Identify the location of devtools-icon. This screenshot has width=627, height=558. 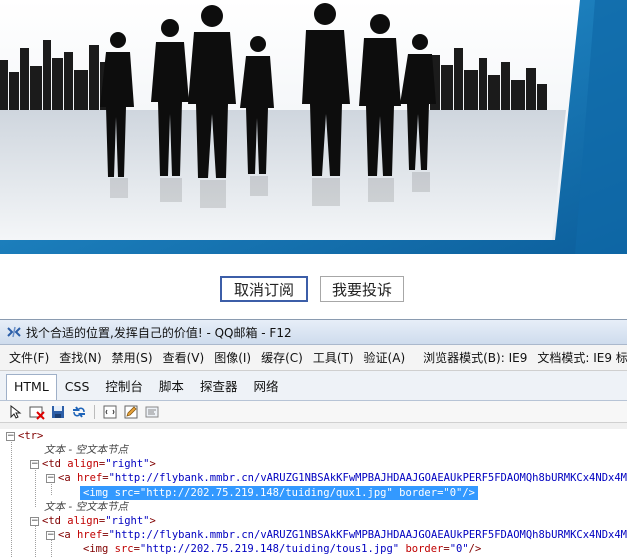
(14, 332).